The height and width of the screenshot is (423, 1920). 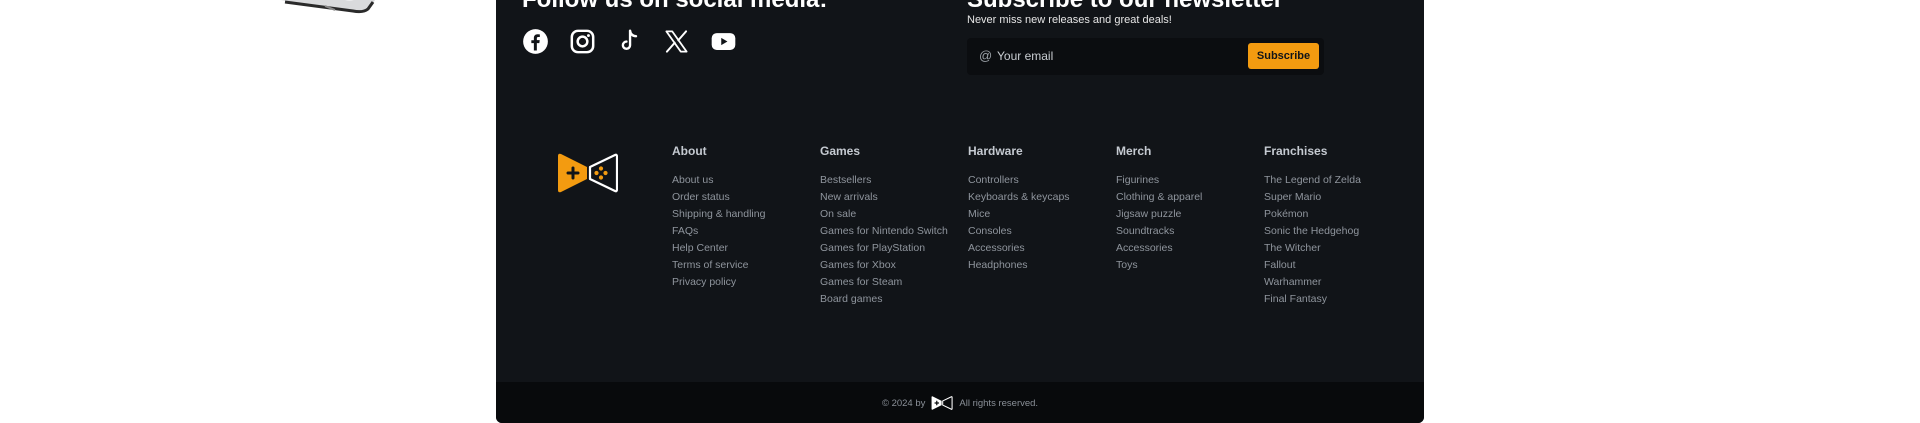 I want to click on email-input, so click(x=1112, y=56).